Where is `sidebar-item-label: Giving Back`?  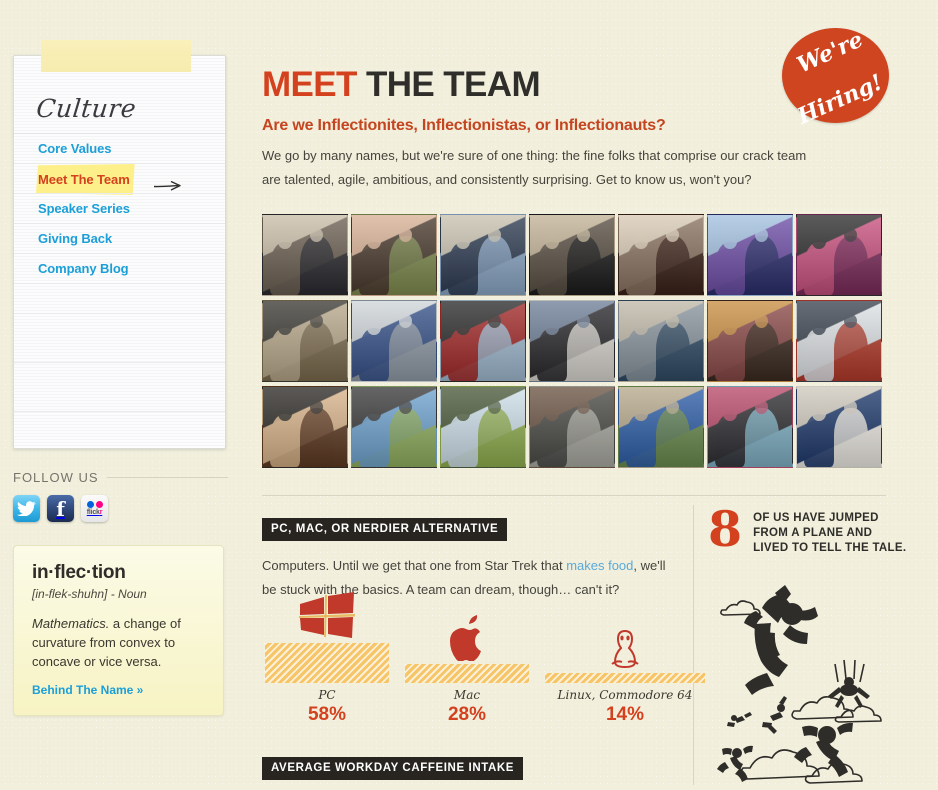
sidebar-item-label: Giving Back is located at coordinates (75, 238).